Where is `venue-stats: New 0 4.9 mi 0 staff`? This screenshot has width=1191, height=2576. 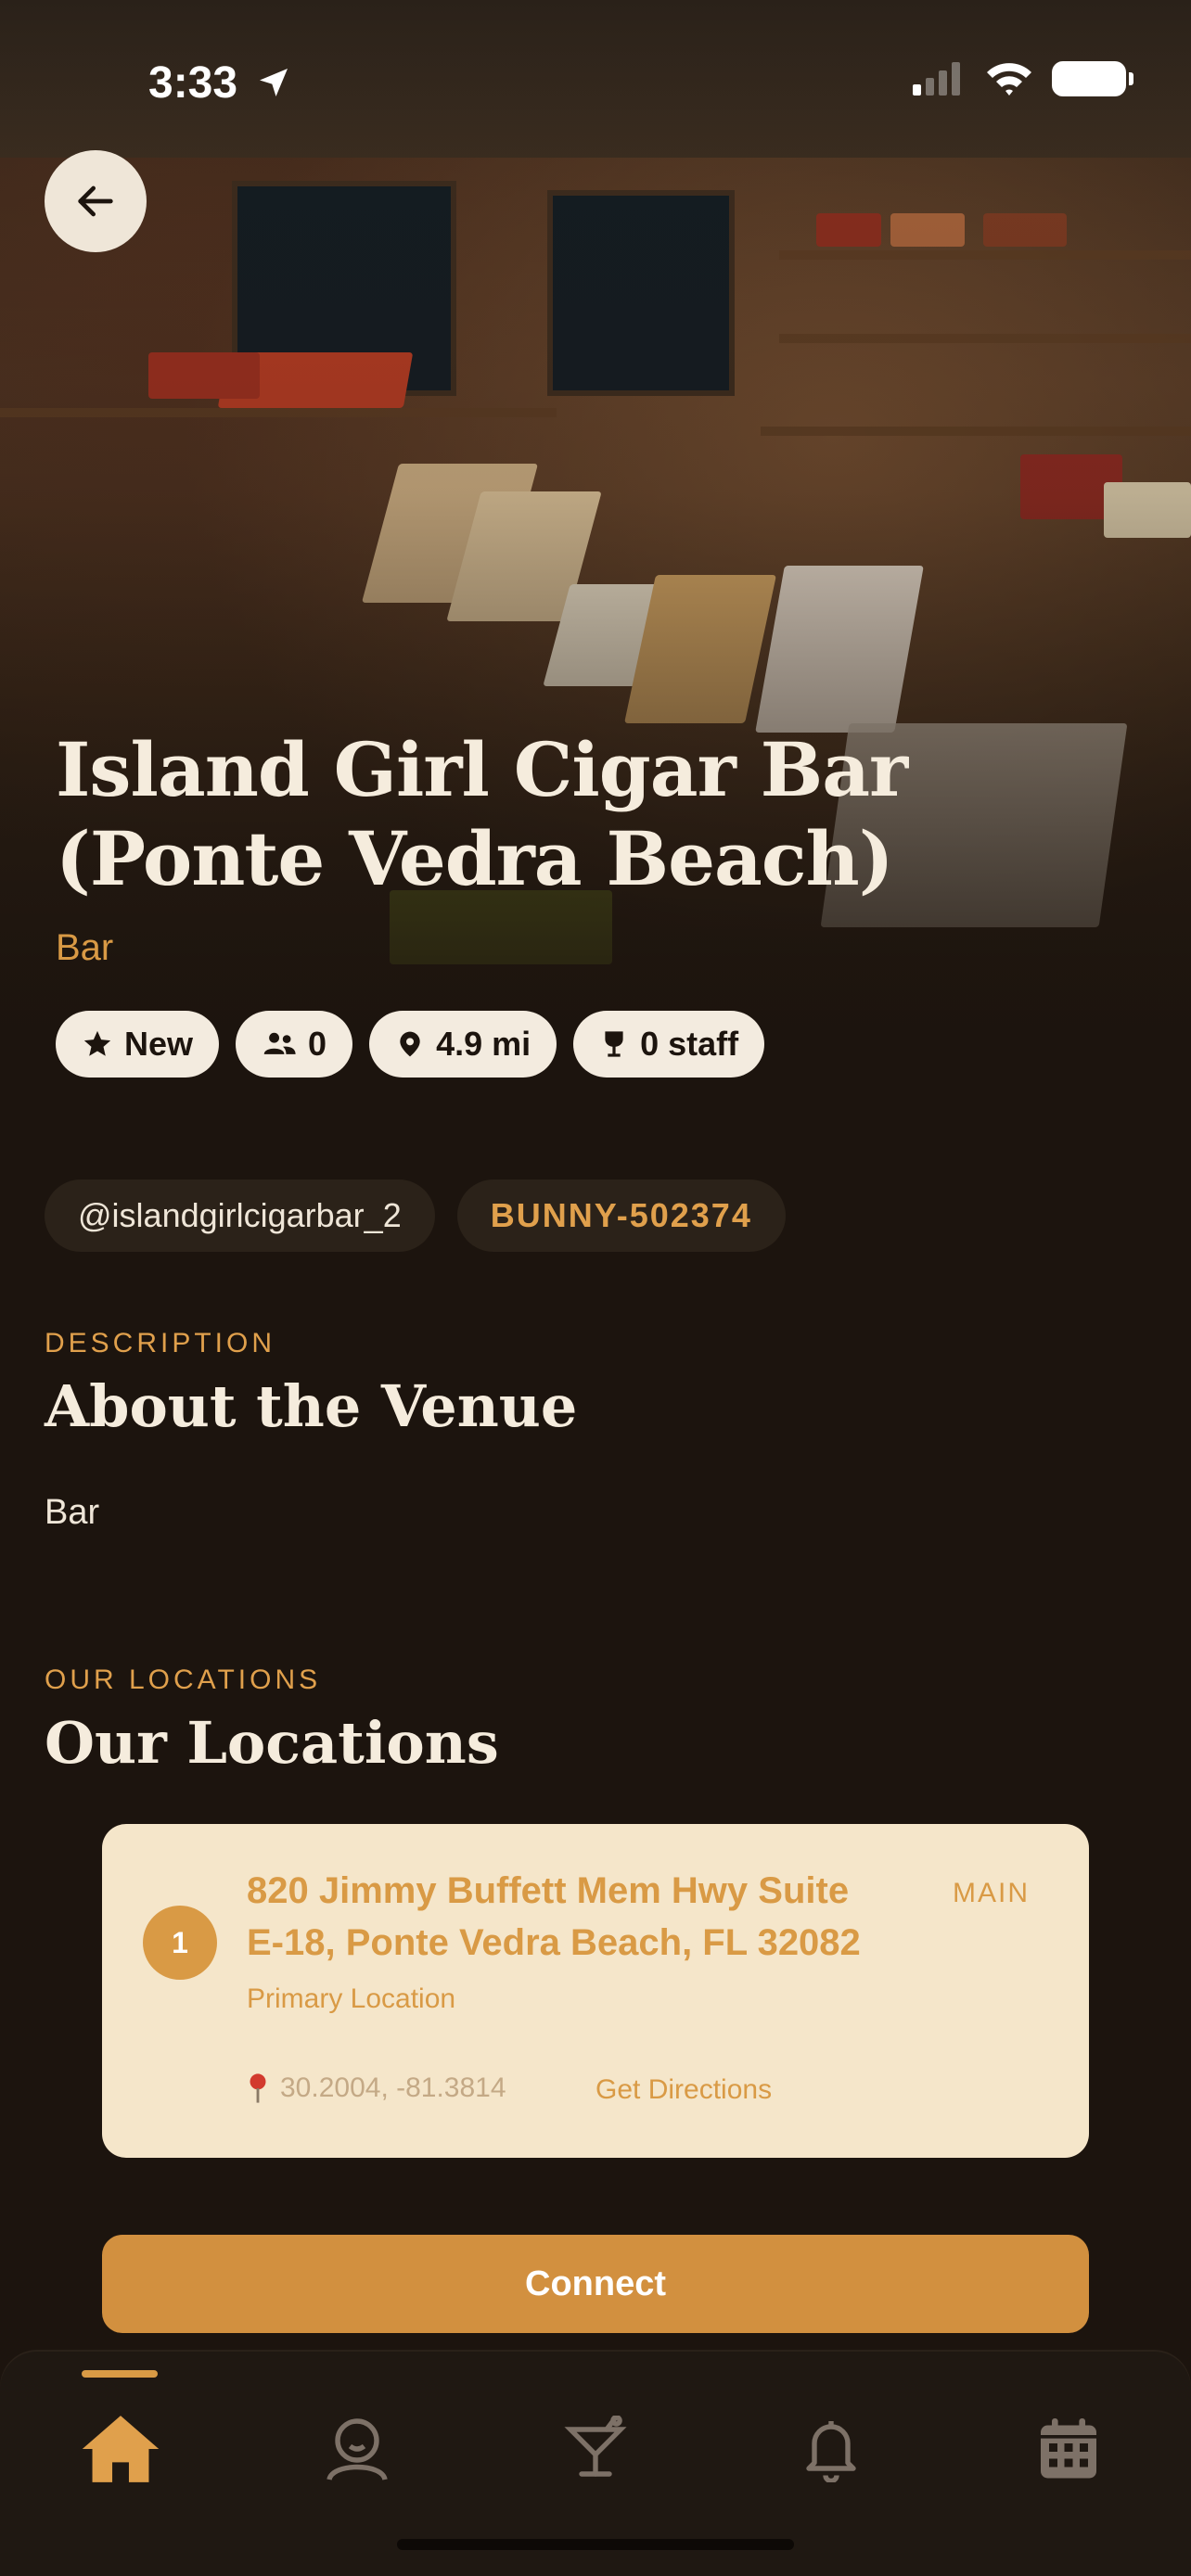 venue-stats: New 0 4.9 mi 0 staff is located at coordinates (411, 1044).